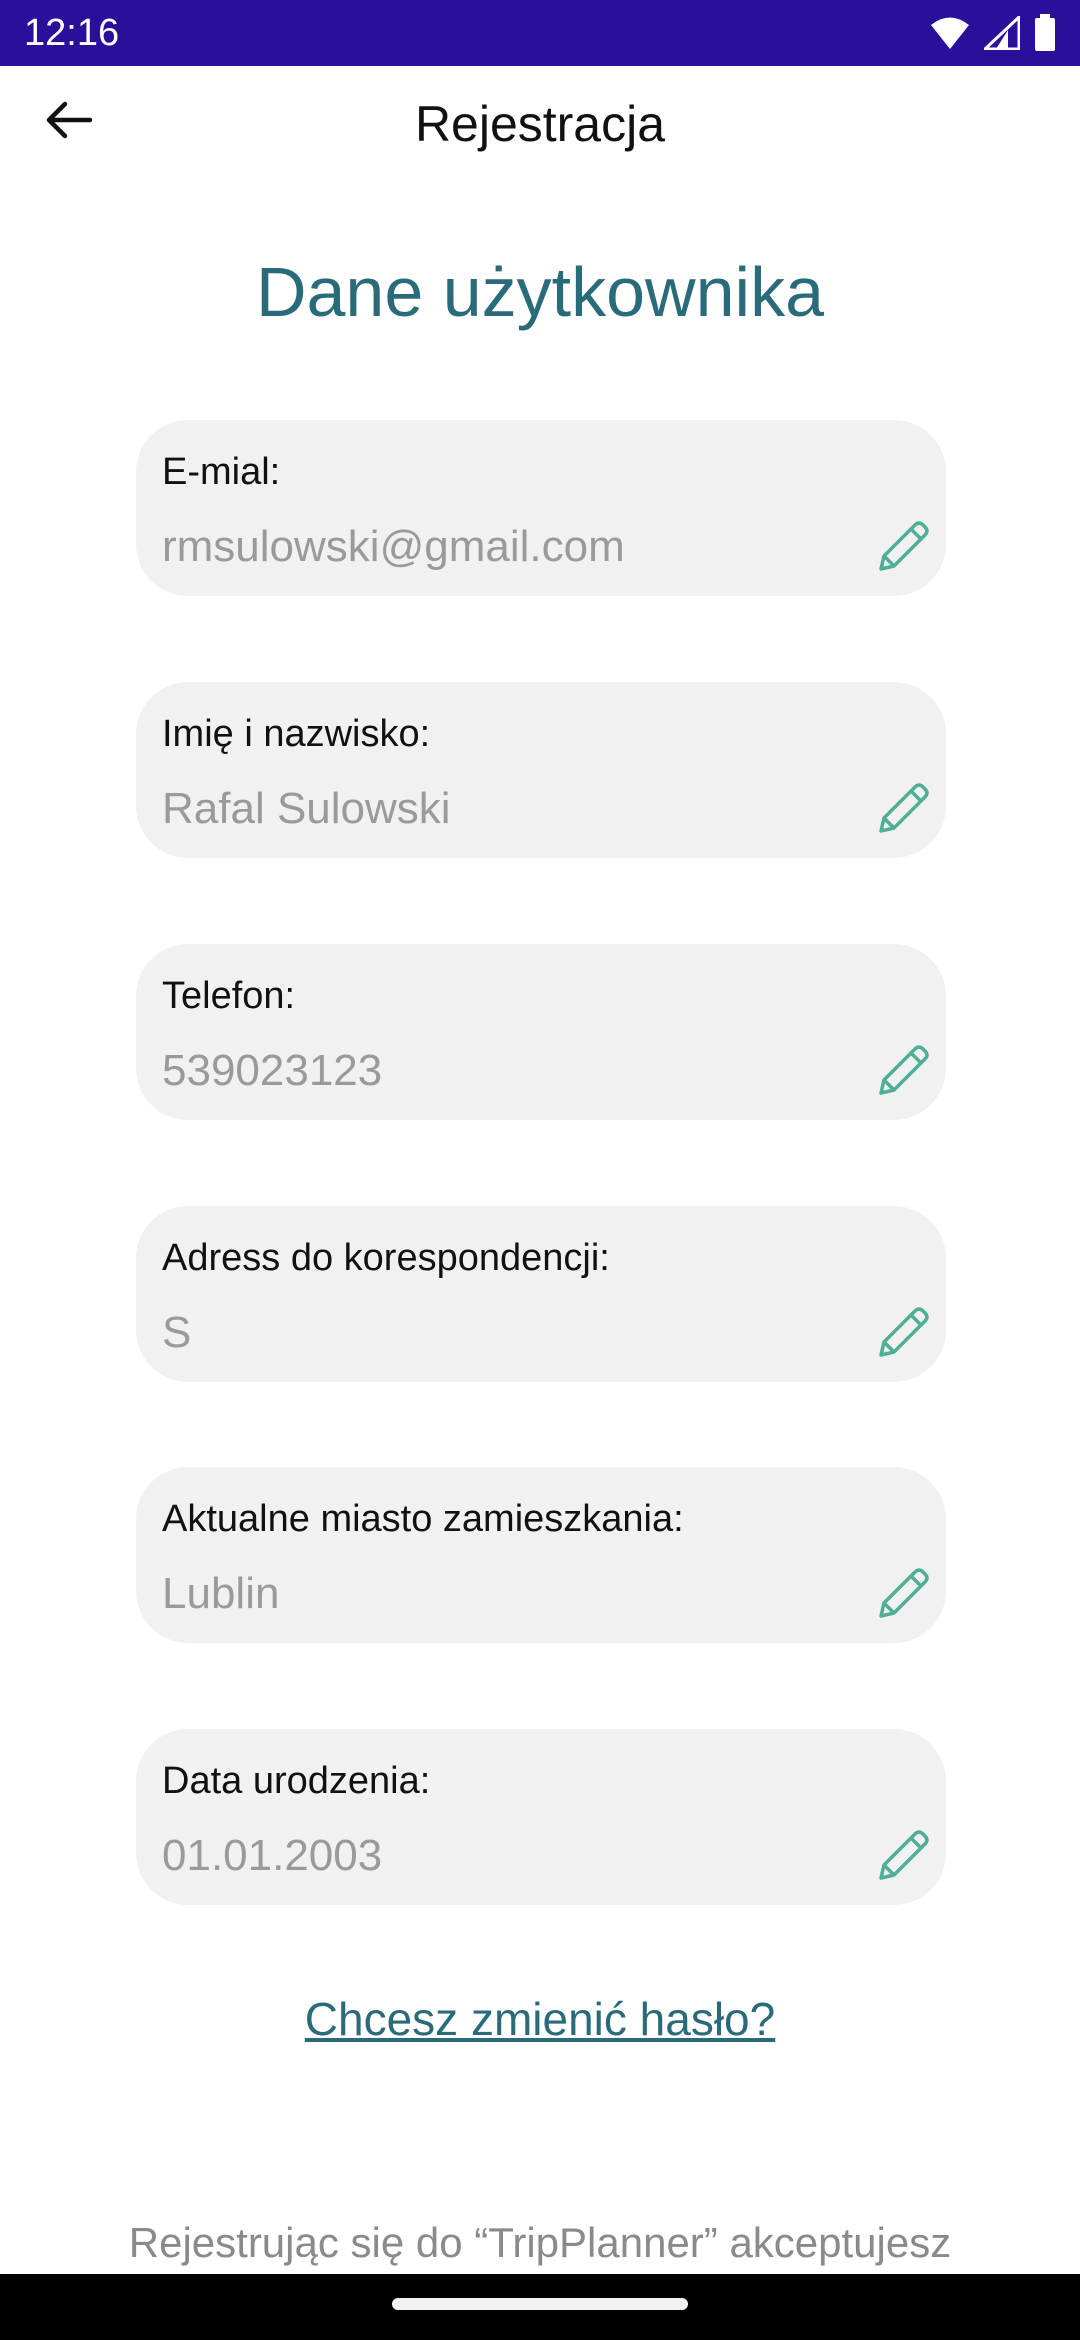 The image size is (1080, 2340). I want to click on address-field: Adress do korespondencji: S, so click(541, 1294).